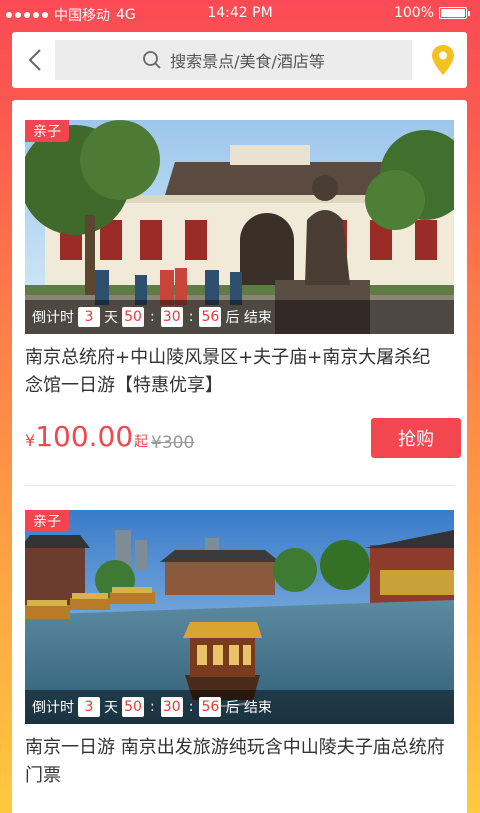 Image resolution: width=480 pixels, height=813 pixels. Describe the element at coordinates (173, 443) in the screenshot. I see `original-price: ¥300` at that location.